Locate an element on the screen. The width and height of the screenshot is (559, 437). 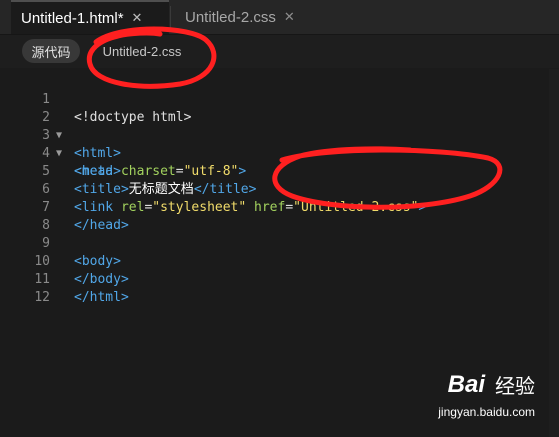
vertical-scrollbar is located at coordinates (554, 253).